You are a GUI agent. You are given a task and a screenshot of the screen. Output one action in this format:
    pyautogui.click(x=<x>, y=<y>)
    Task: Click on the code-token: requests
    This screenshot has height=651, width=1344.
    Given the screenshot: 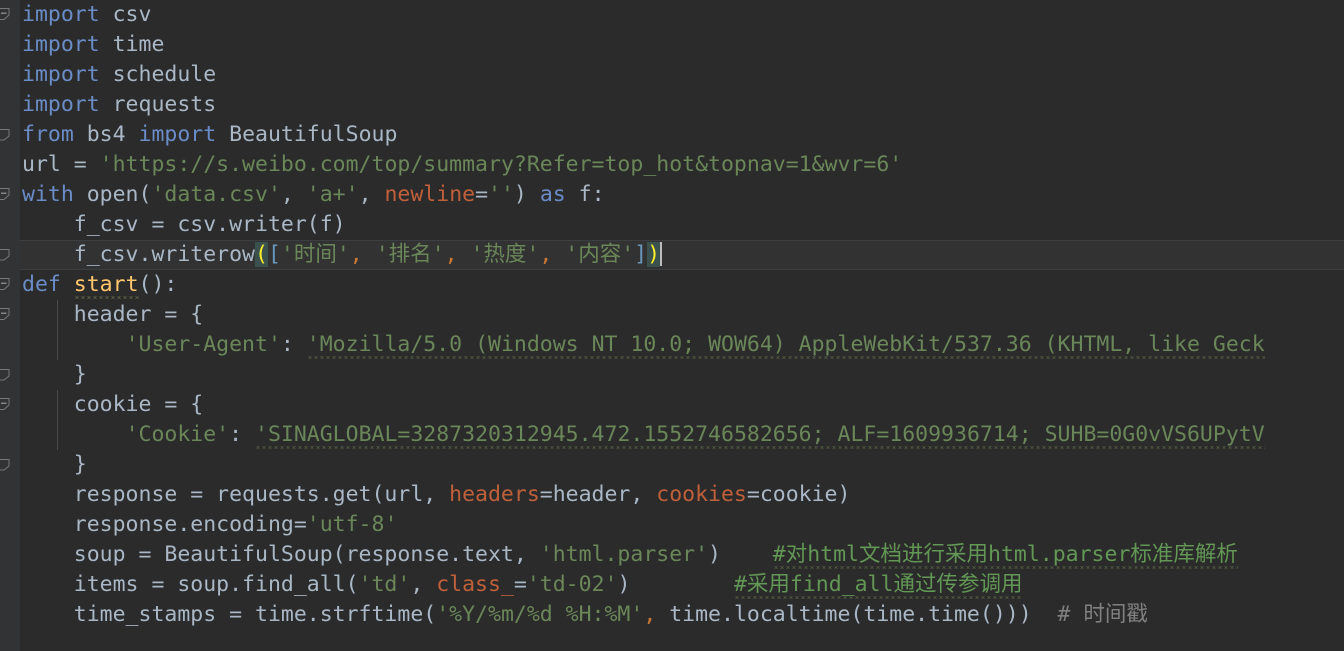 What is the action you would take?
    pyautogui.click(x=158, y=104)
    